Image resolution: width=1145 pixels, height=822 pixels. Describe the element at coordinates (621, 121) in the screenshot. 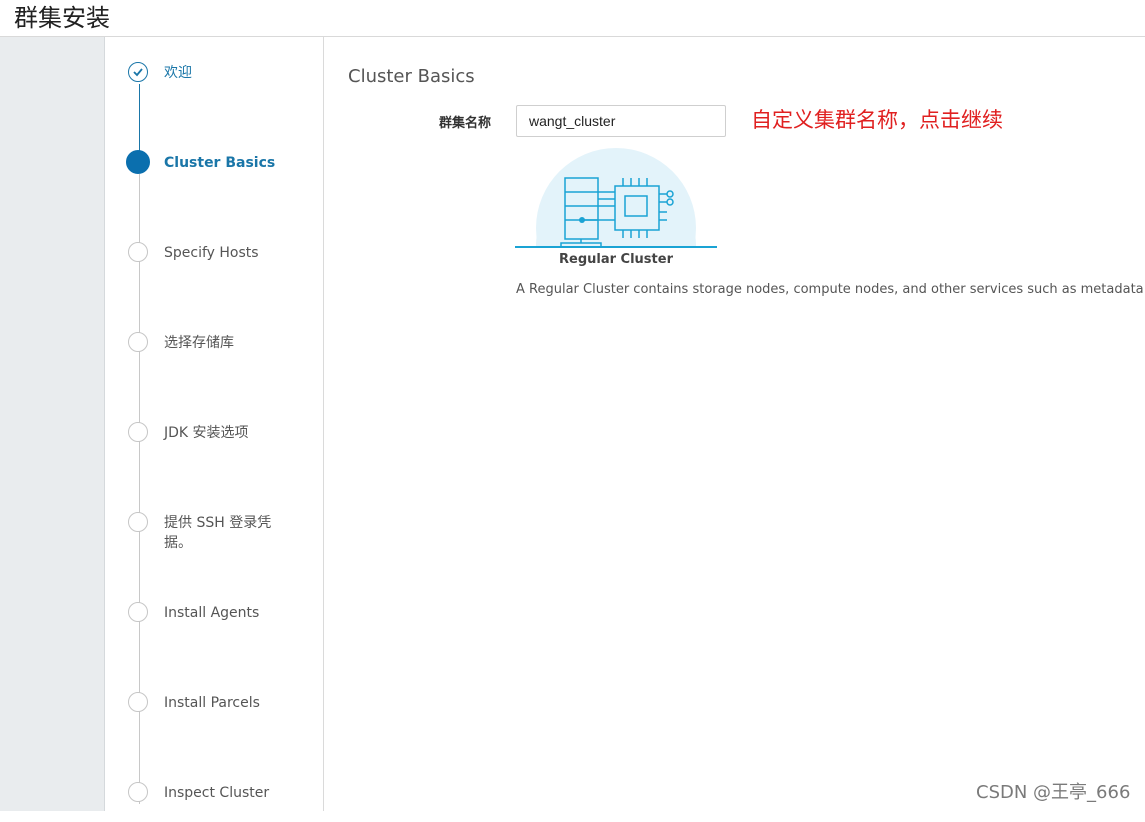

I see `cluster-name-input` at that location.